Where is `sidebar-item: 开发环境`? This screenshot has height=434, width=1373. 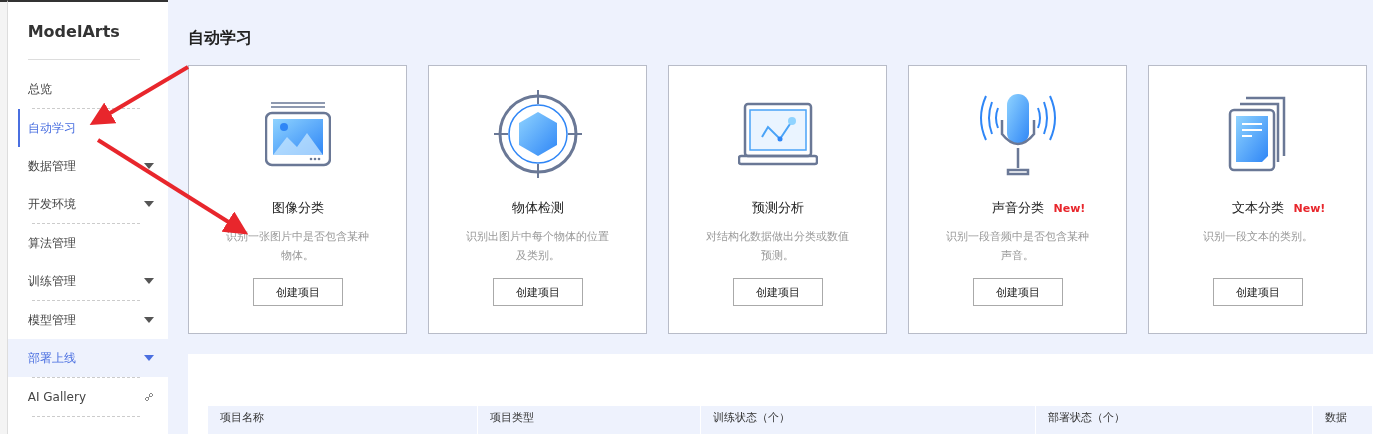 sidebar-item: 开发环境 is located at coordinates (87, 204).